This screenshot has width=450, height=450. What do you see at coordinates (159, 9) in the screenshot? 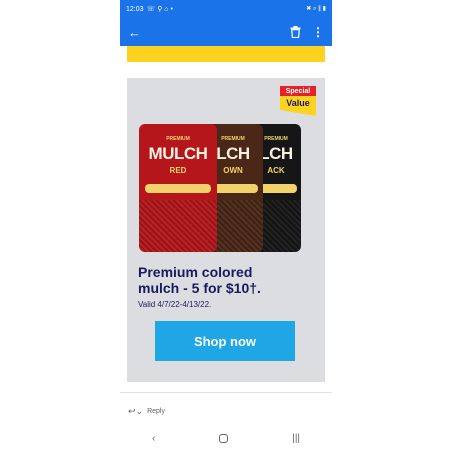
I see `notification-icons: ☏ ⚲ ⌂ •` at bounding box center [159, 9].